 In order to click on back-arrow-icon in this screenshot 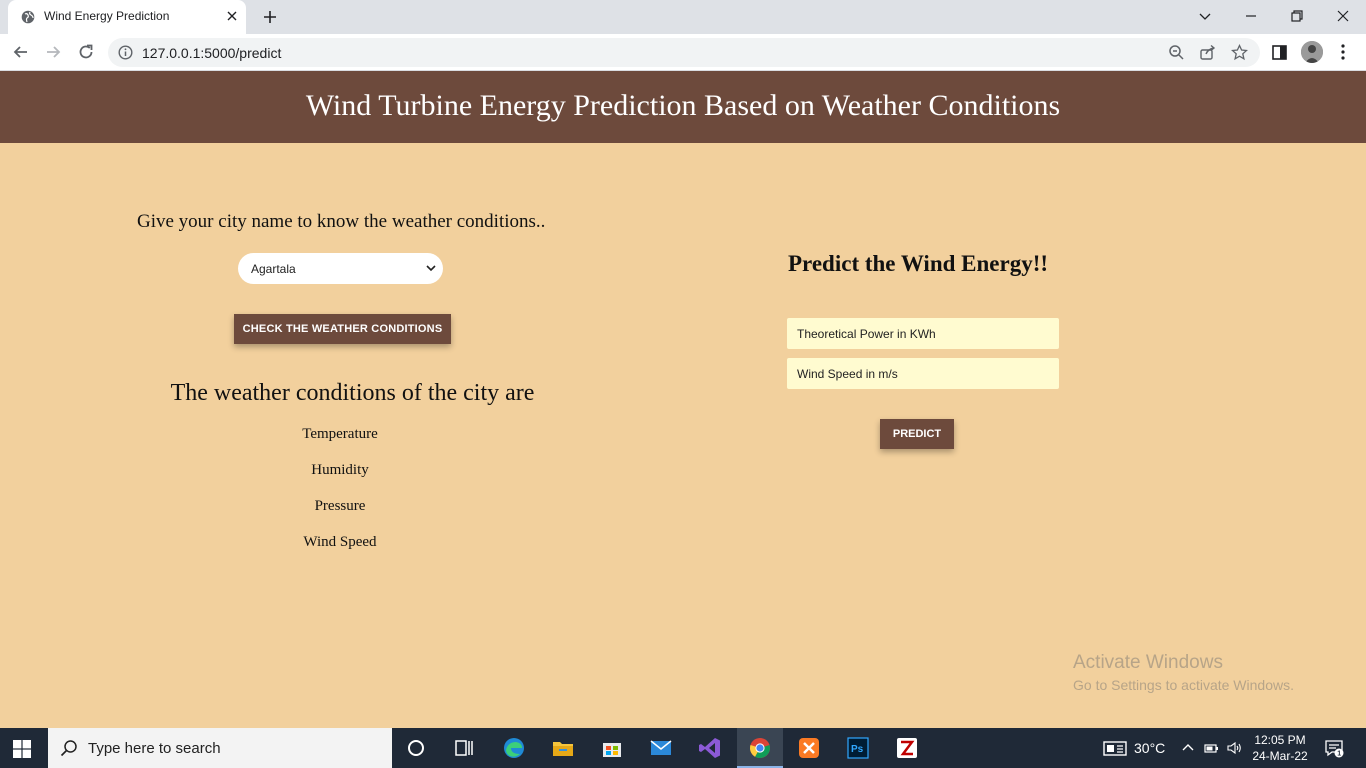, I will do `click(21, 52)`.